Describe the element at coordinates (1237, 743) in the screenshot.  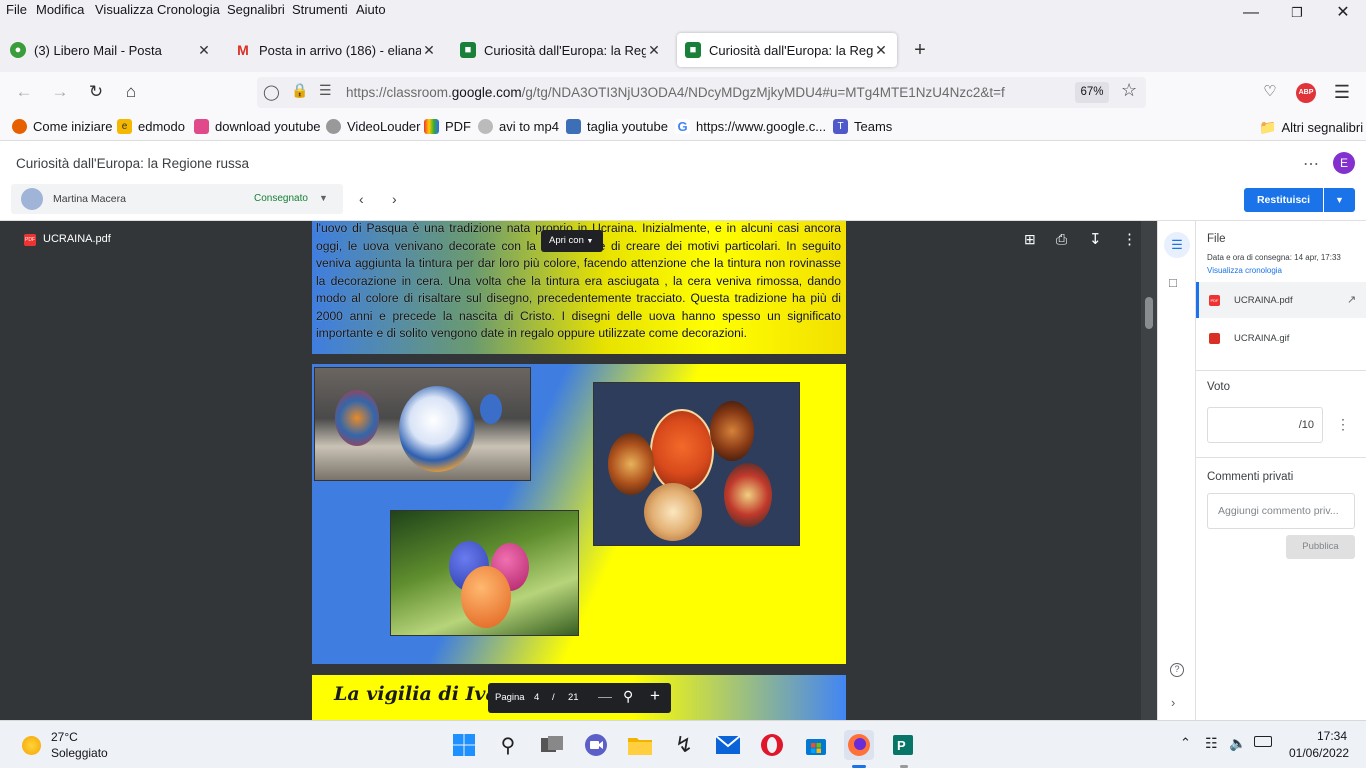
I see `volume-icon: 🔈` at that location.